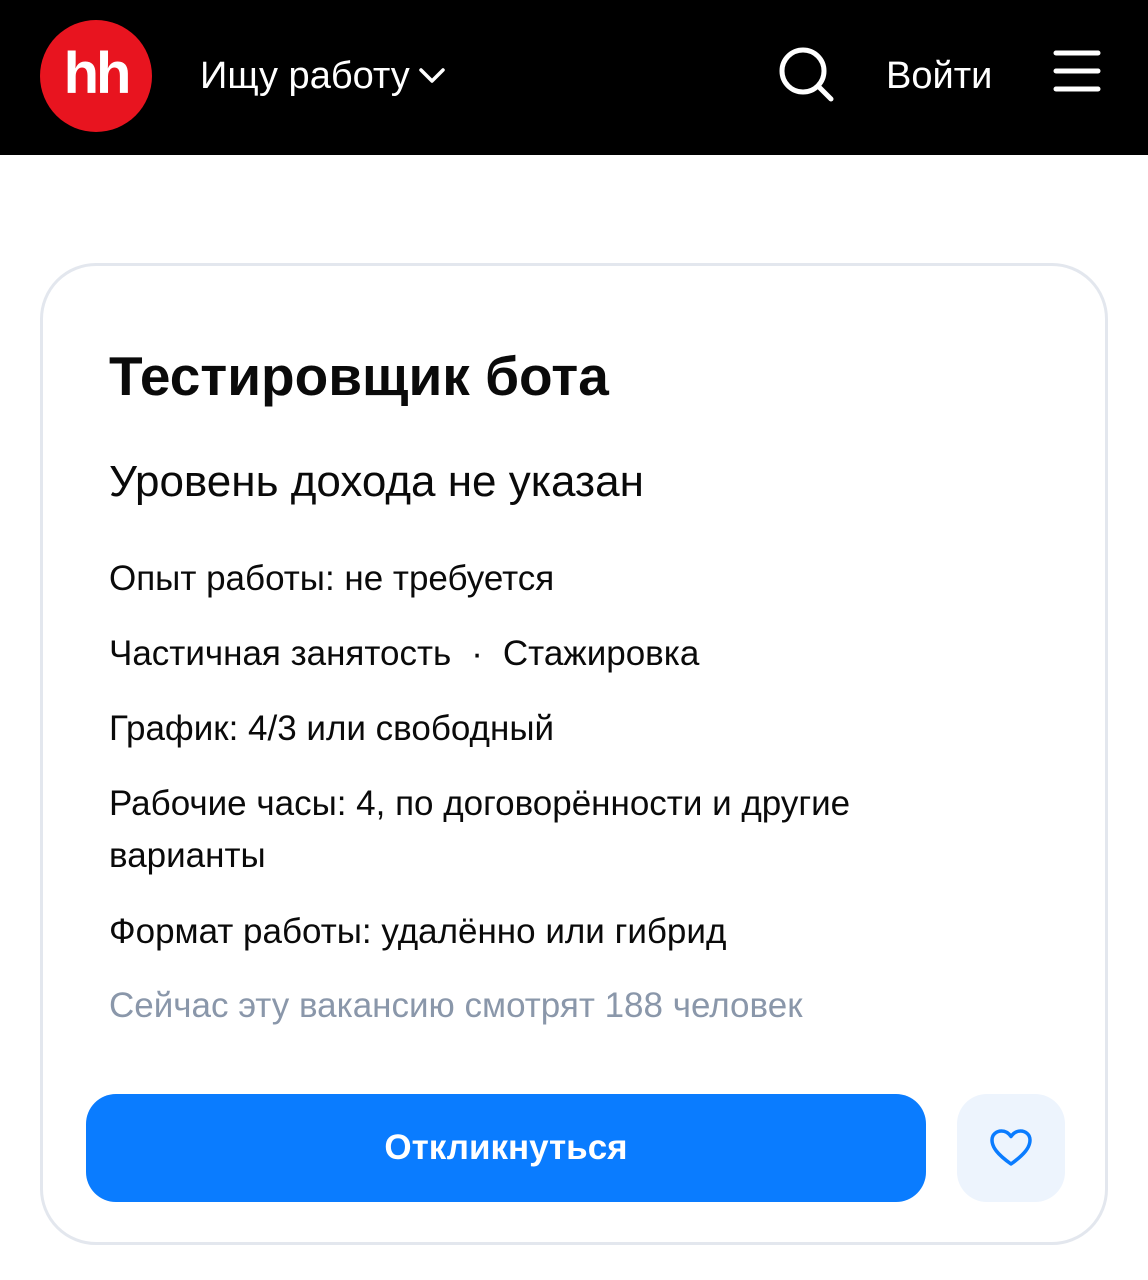  I want to click on search-button, so click(806, 74).